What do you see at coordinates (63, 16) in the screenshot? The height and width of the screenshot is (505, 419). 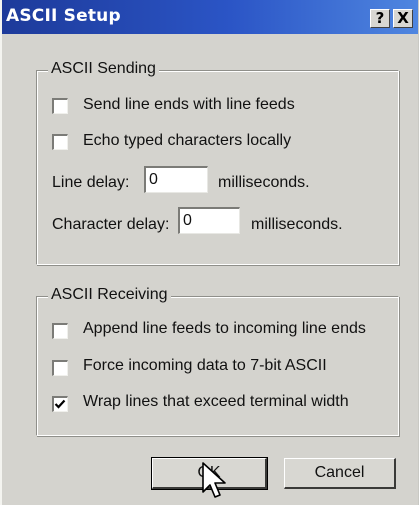 I see `window-title: ASCII Setup` at bounding box center [63, 16].